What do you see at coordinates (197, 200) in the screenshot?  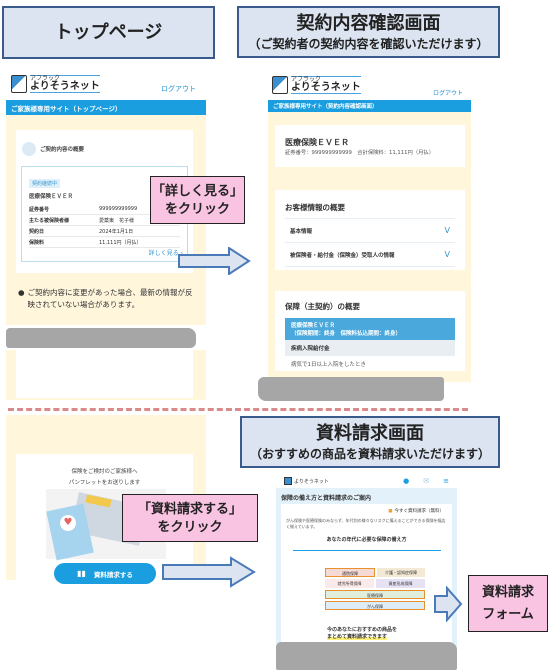 I see `callout-detail: 「詳しく見る」 をクリック` at bounding box center [197, 200].